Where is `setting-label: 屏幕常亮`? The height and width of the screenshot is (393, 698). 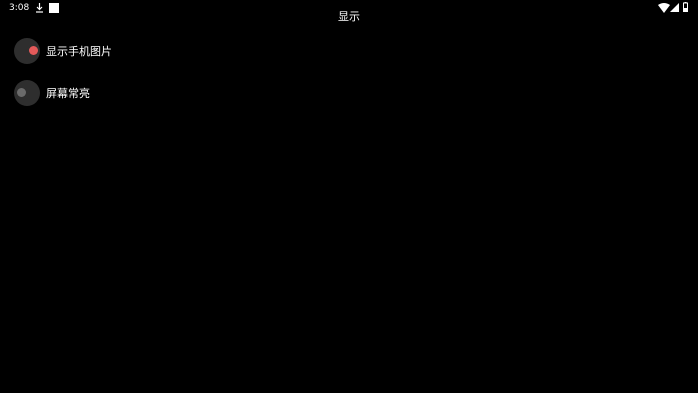
setting-label: 屏幕常亮 is located at coordinates (68, 93).